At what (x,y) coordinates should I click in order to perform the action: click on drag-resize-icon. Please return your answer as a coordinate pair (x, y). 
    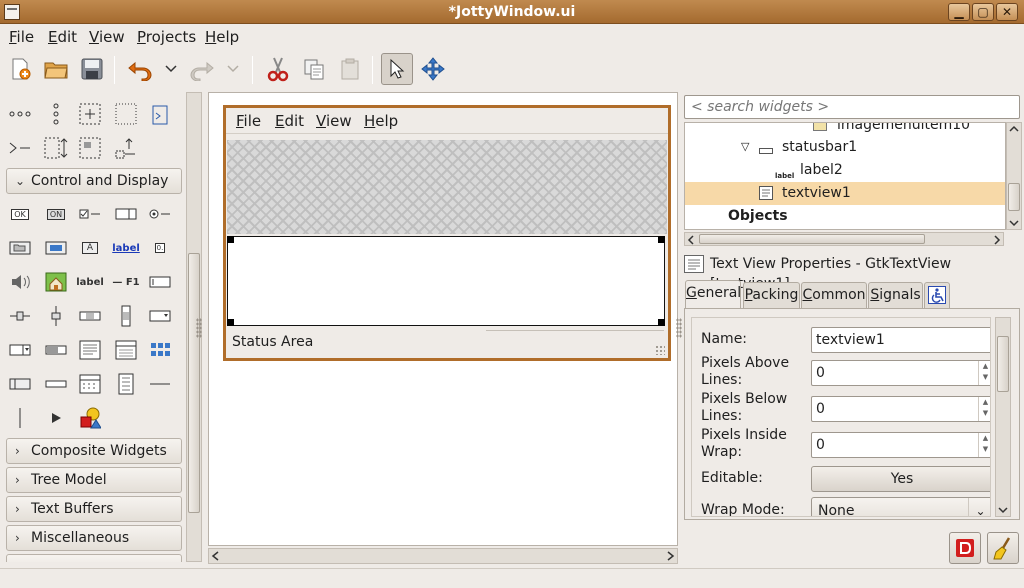
    Looking at the image, I should click on (433, 69).